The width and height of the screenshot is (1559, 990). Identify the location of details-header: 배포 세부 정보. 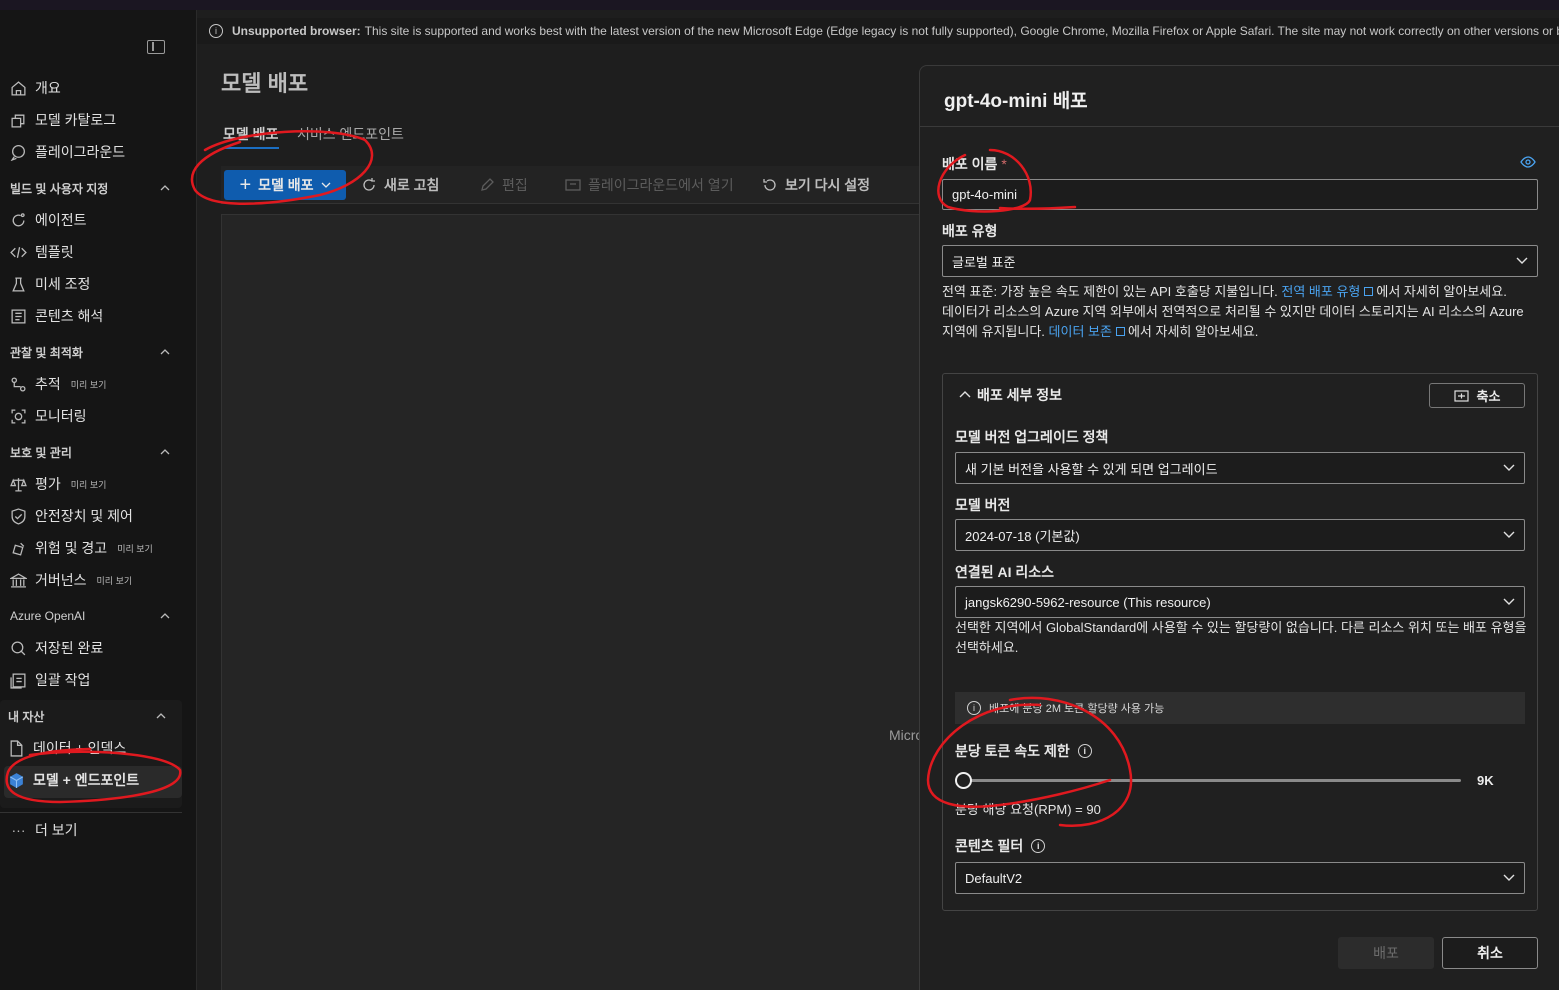
(1010, 395).